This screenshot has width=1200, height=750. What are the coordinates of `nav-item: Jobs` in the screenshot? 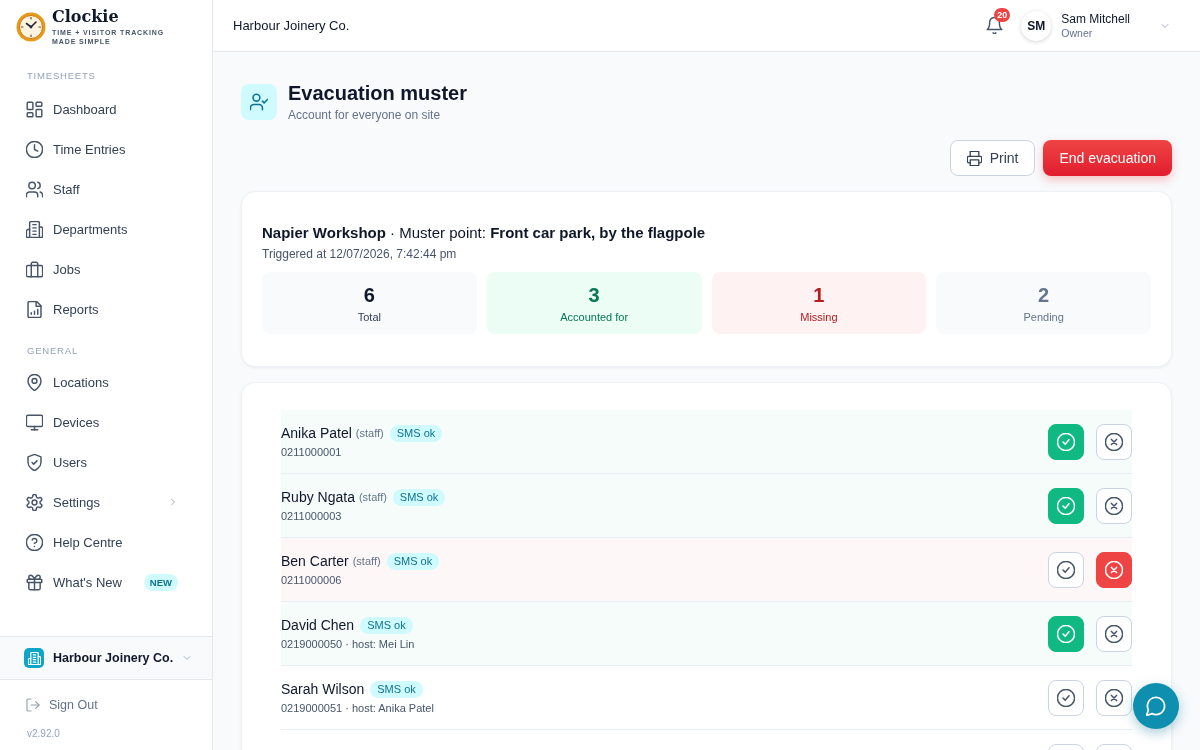 It's located at (106, 269).